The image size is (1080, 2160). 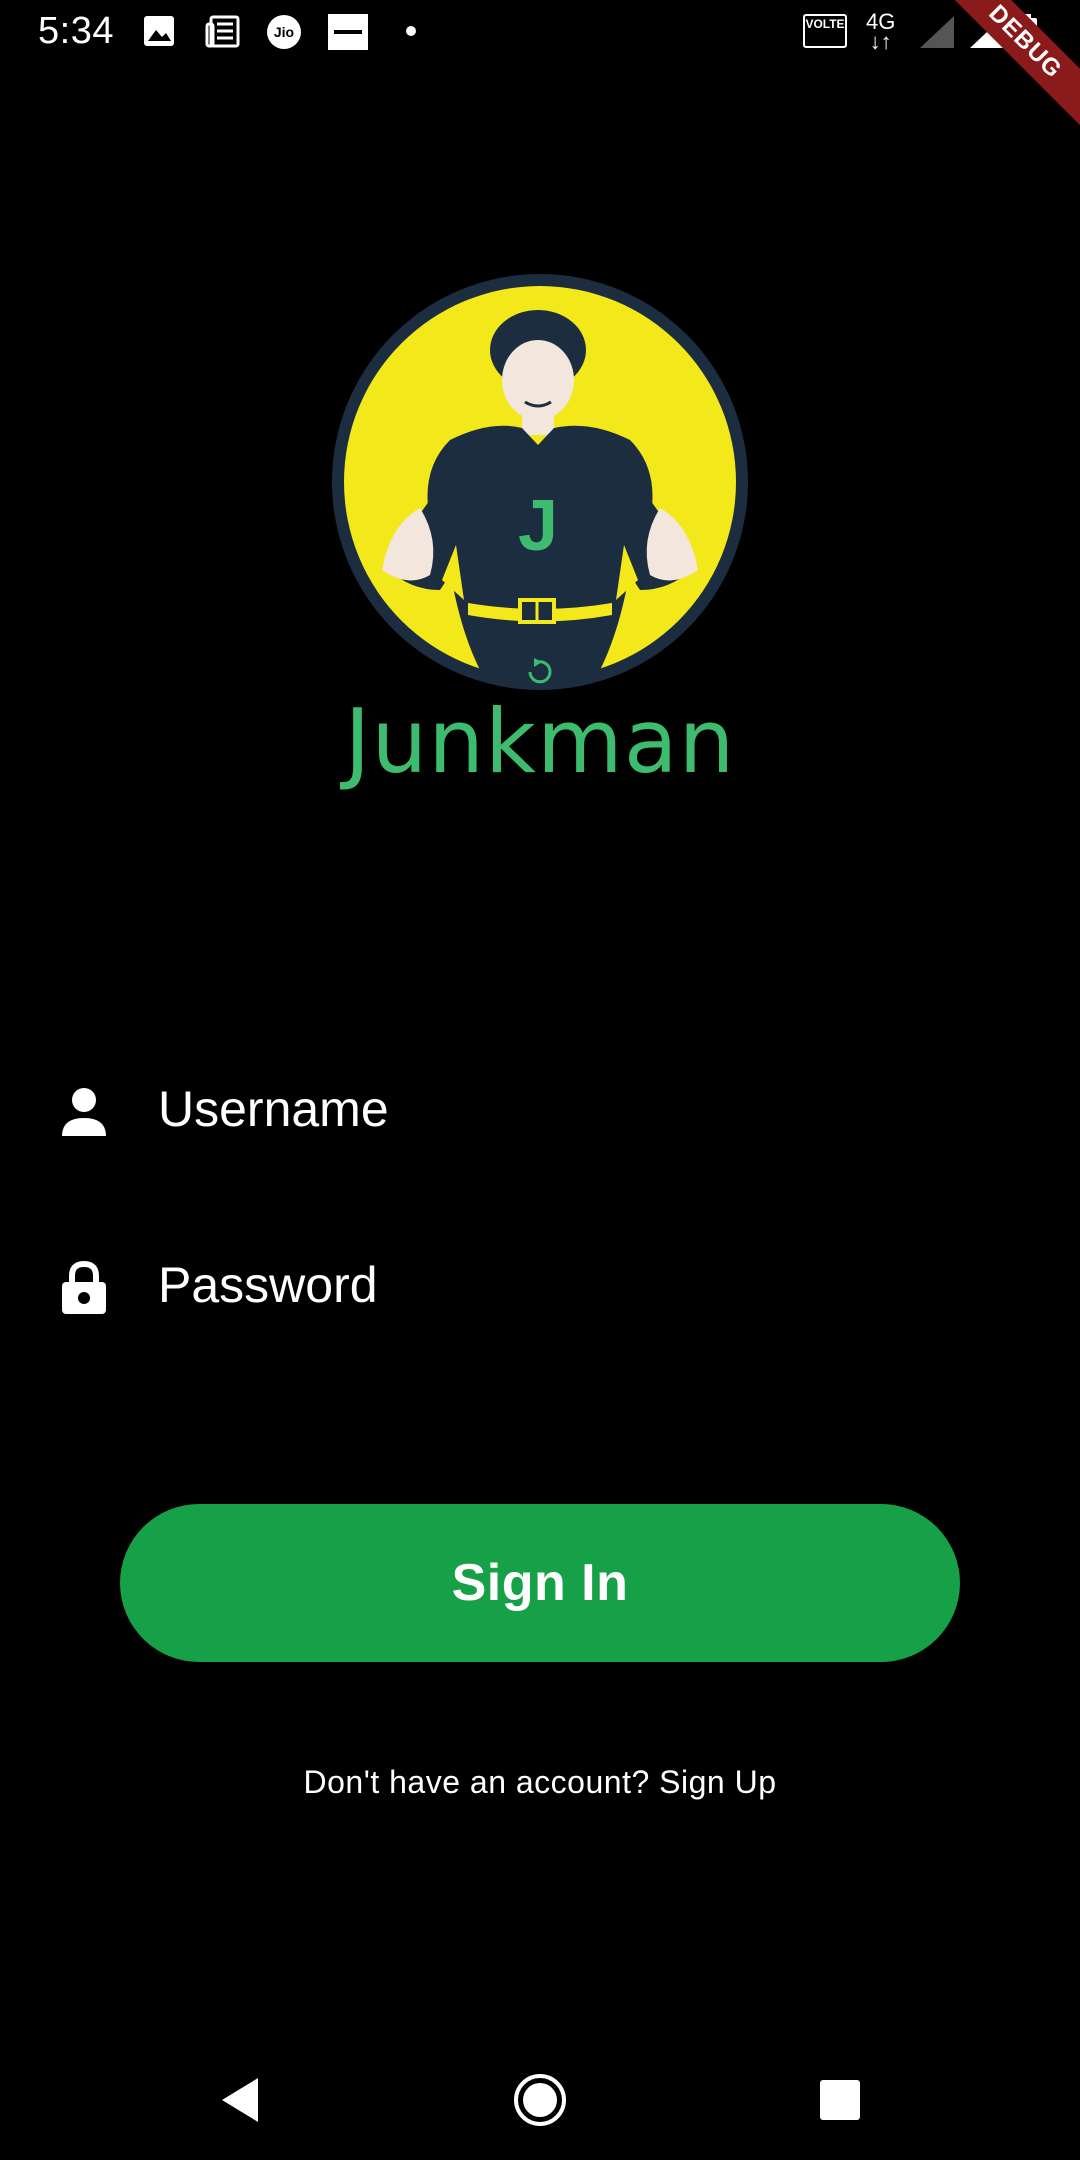 I want to click on sign-in-label: Sign In, so click(x=540, y=1583).